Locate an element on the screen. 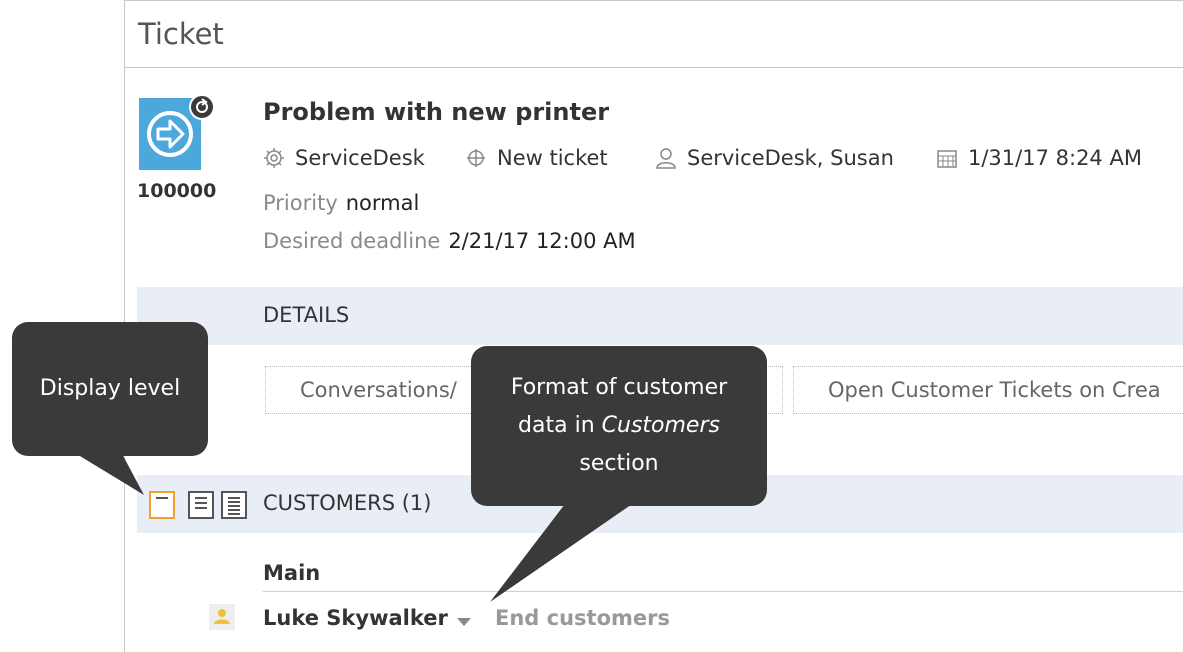  ticket-created: 1/31/17 8:24 AM is located at coordinates (1039, 158).